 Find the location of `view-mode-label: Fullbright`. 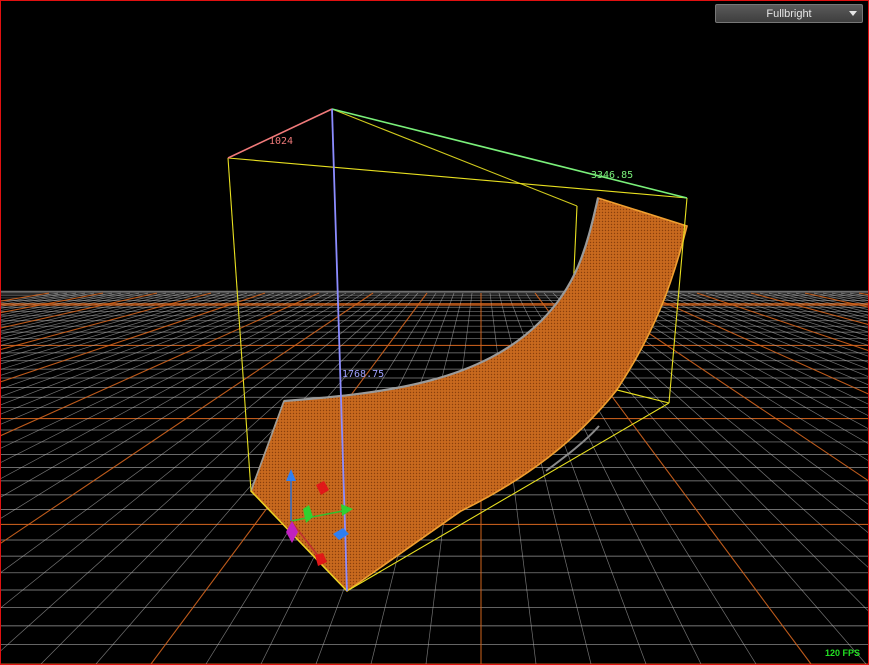

view-mode-label: Fullbright is located at coordinates (789, 13).